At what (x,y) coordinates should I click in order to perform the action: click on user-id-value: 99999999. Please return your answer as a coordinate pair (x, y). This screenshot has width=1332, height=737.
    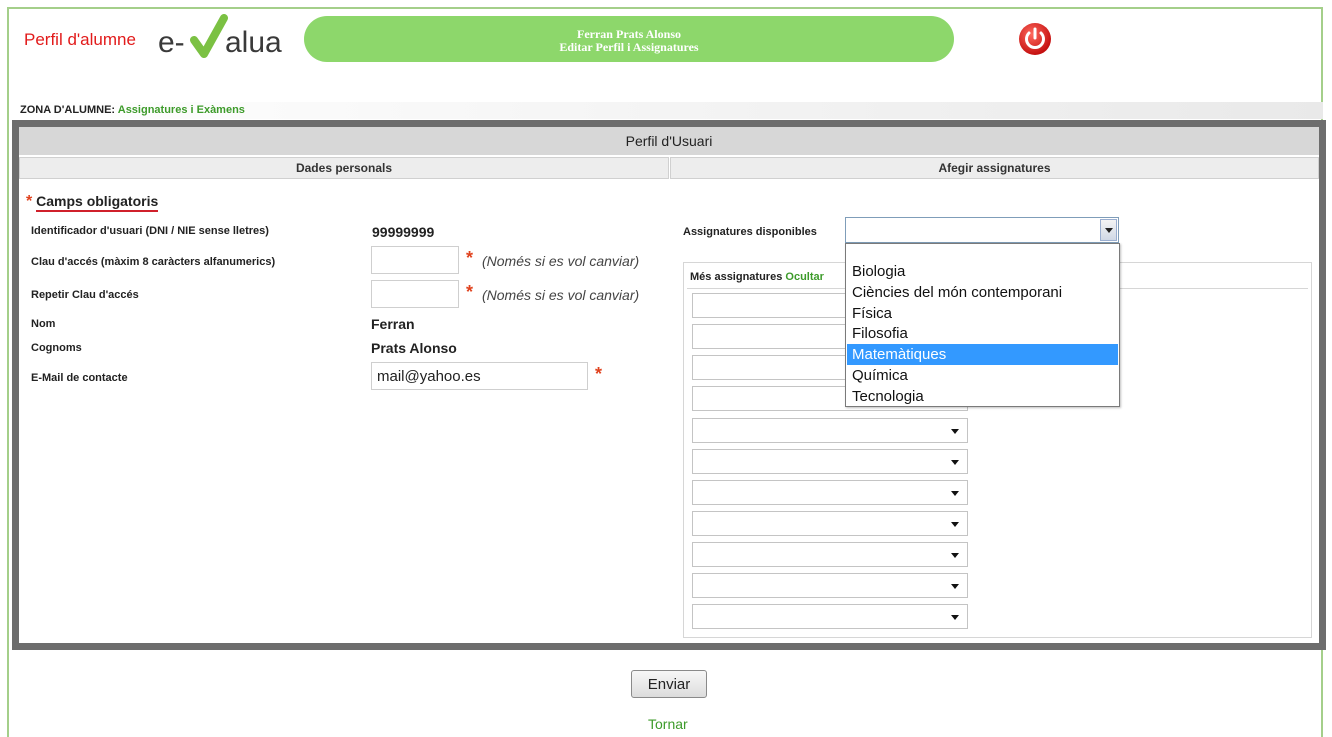
    Looking at the image, I should click on (403, 232).